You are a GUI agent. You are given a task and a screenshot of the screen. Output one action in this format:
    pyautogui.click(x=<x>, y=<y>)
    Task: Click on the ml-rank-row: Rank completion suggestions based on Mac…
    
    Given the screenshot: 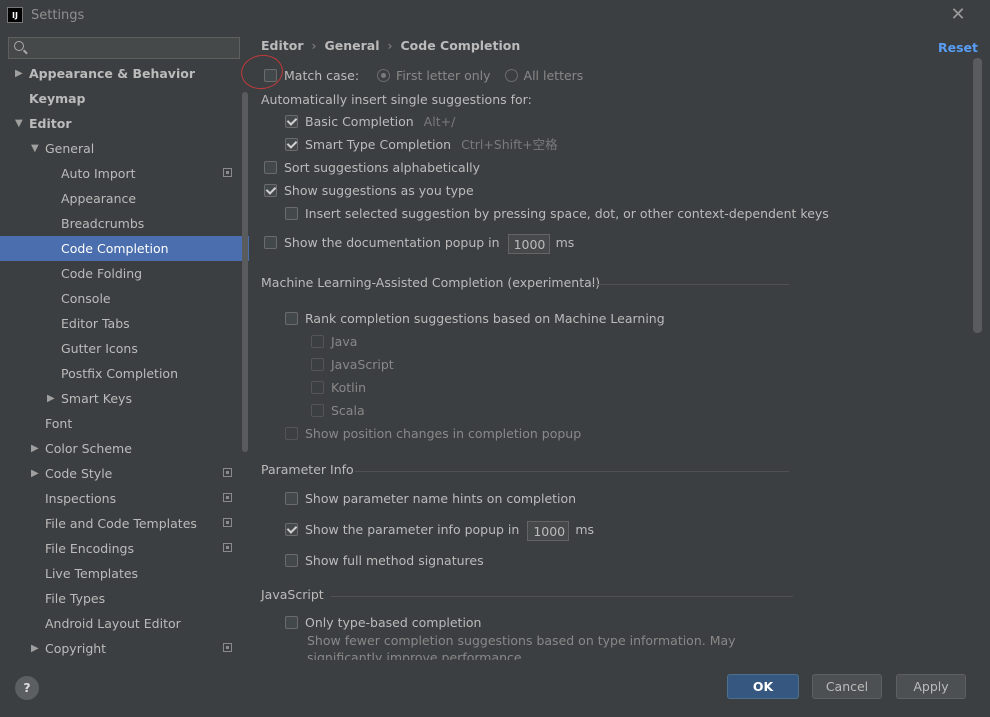 What is the action you would take?
    pyautogui.click(x=475, y=319)
    